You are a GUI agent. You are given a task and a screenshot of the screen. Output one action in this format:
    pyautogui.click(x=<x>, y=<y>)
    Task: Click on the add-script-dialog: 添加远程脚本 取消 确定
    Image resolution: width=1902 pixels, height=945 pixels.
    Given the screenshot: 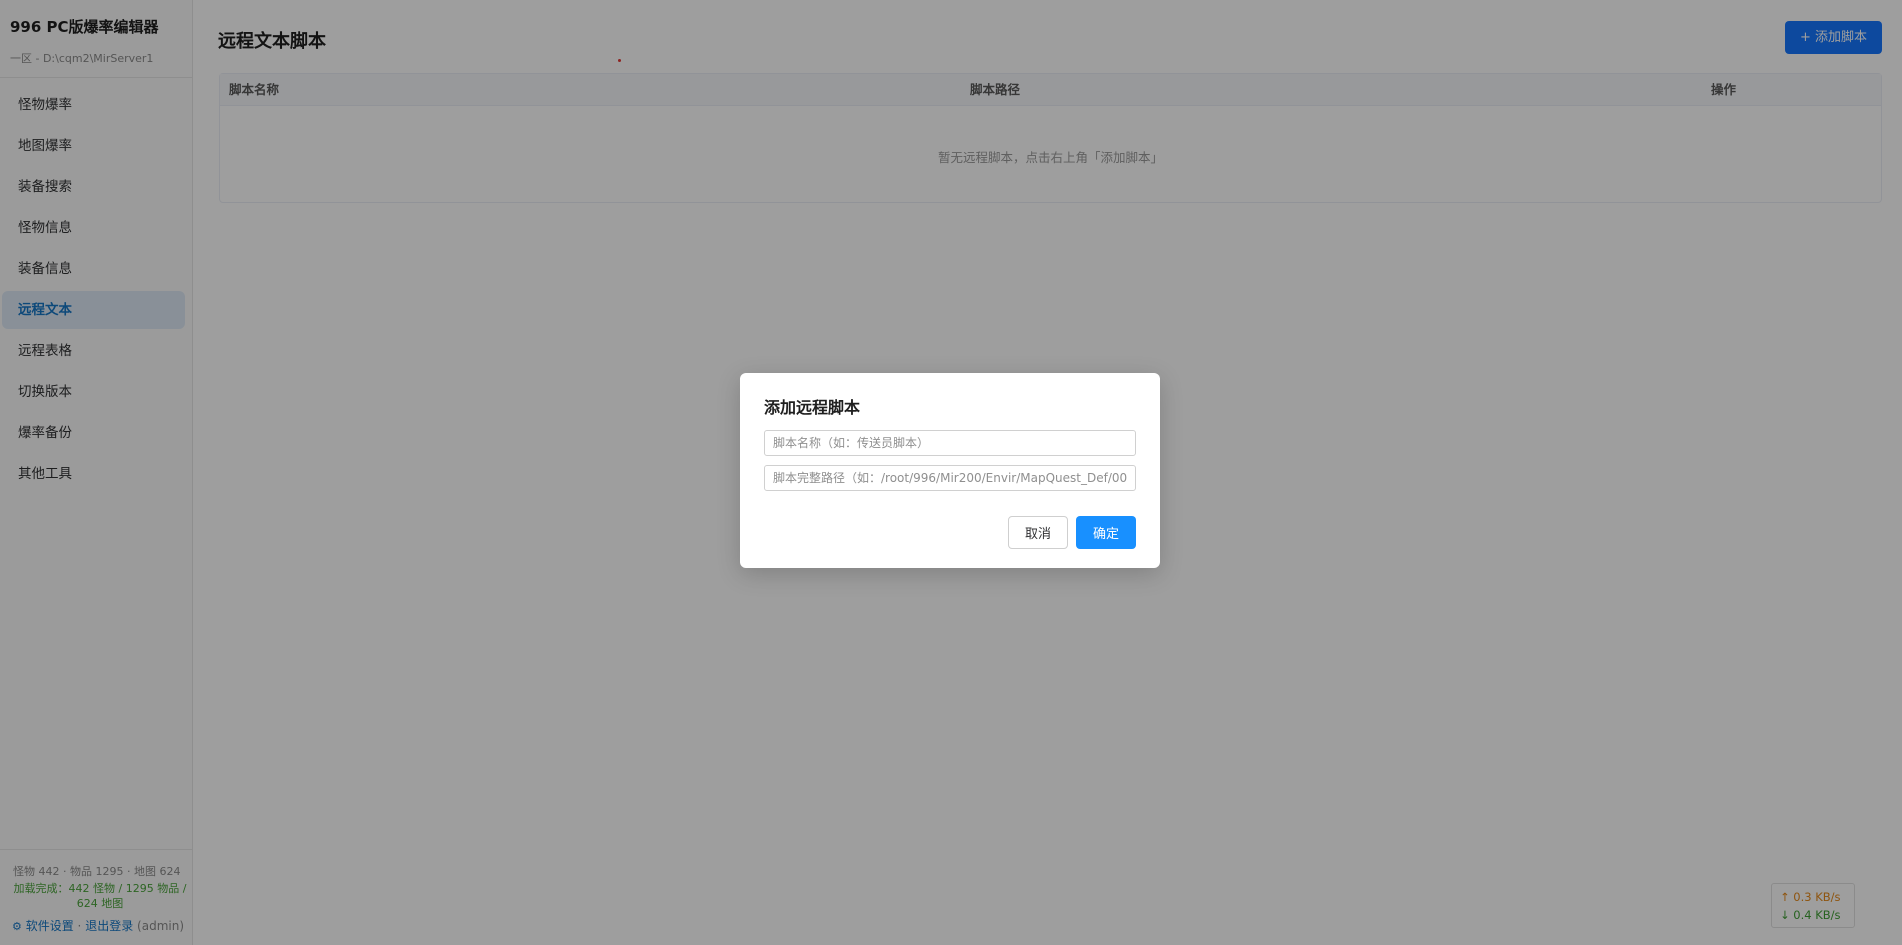 What is the action you would take?
    pyautogui.click(x=950, y=470)
    